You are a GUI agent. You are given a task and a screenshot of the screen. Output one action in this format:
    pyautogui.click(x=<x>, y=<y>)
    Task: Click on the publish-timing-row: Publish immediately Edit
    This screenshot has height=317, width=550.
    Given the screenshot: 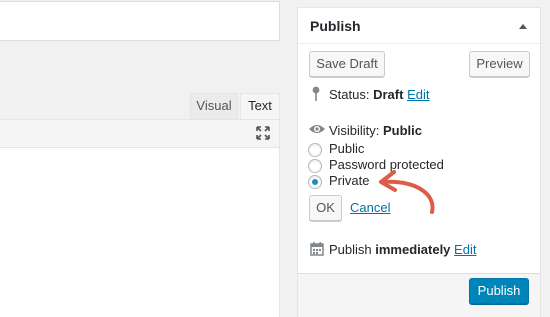 What is the action you would take?
    pyautogui.click(x=402, y=249)
    